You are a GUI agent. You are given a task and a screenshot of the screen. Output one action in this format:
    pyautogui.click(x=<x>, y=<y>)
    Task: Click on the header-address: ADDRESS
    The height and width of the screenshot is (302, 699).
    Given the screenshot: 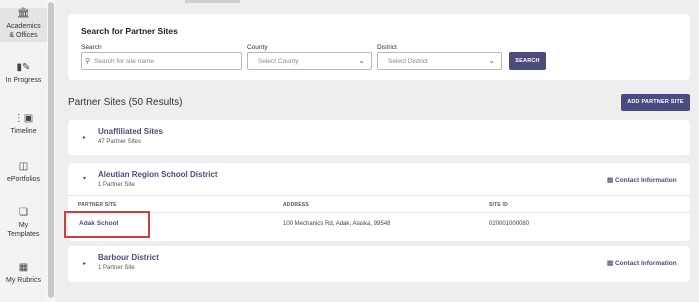 What is the action you would take?
    pyautogui.click(x=296, y=205)
    